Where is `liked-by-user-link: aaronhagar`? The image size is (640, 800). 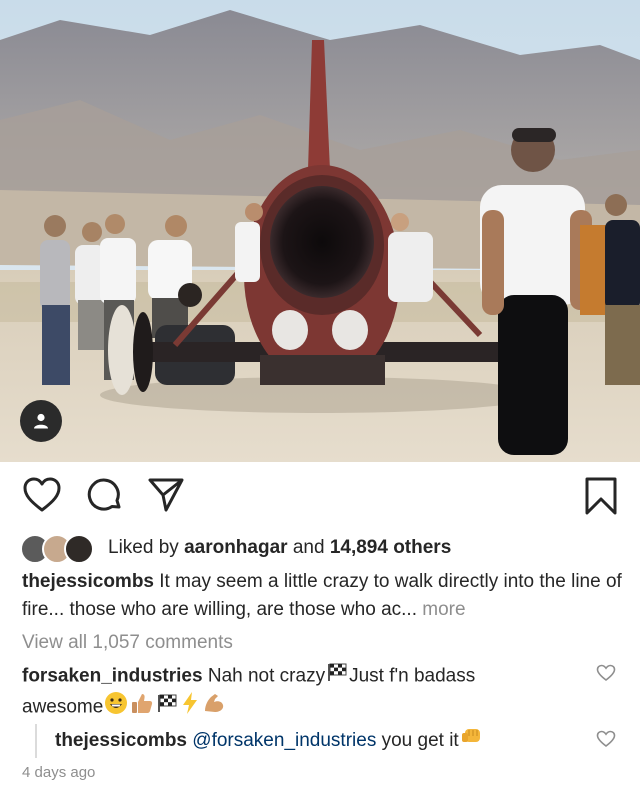
liked-by-user-link: aaronhagar is located at coordinates (235, 548).